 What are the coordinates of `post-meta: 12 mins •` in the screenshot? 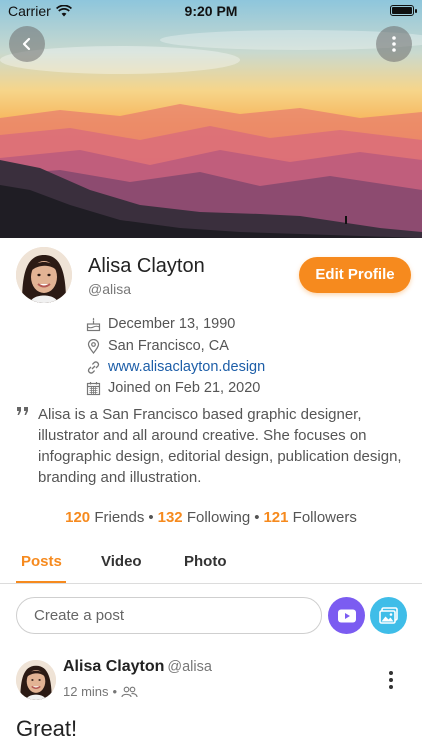 It's located at (100, 691).